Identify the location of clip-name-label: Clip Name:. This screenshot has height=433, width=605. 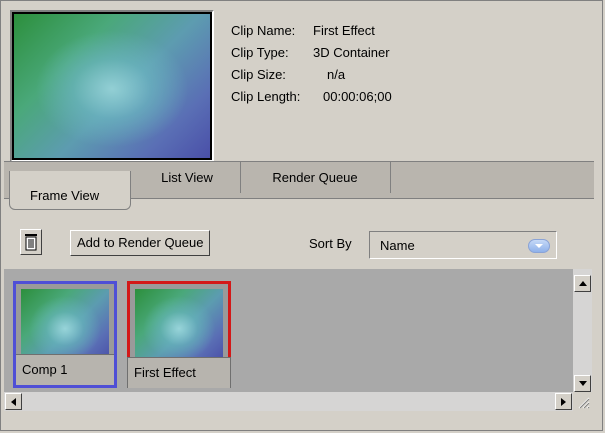
(263, 30).